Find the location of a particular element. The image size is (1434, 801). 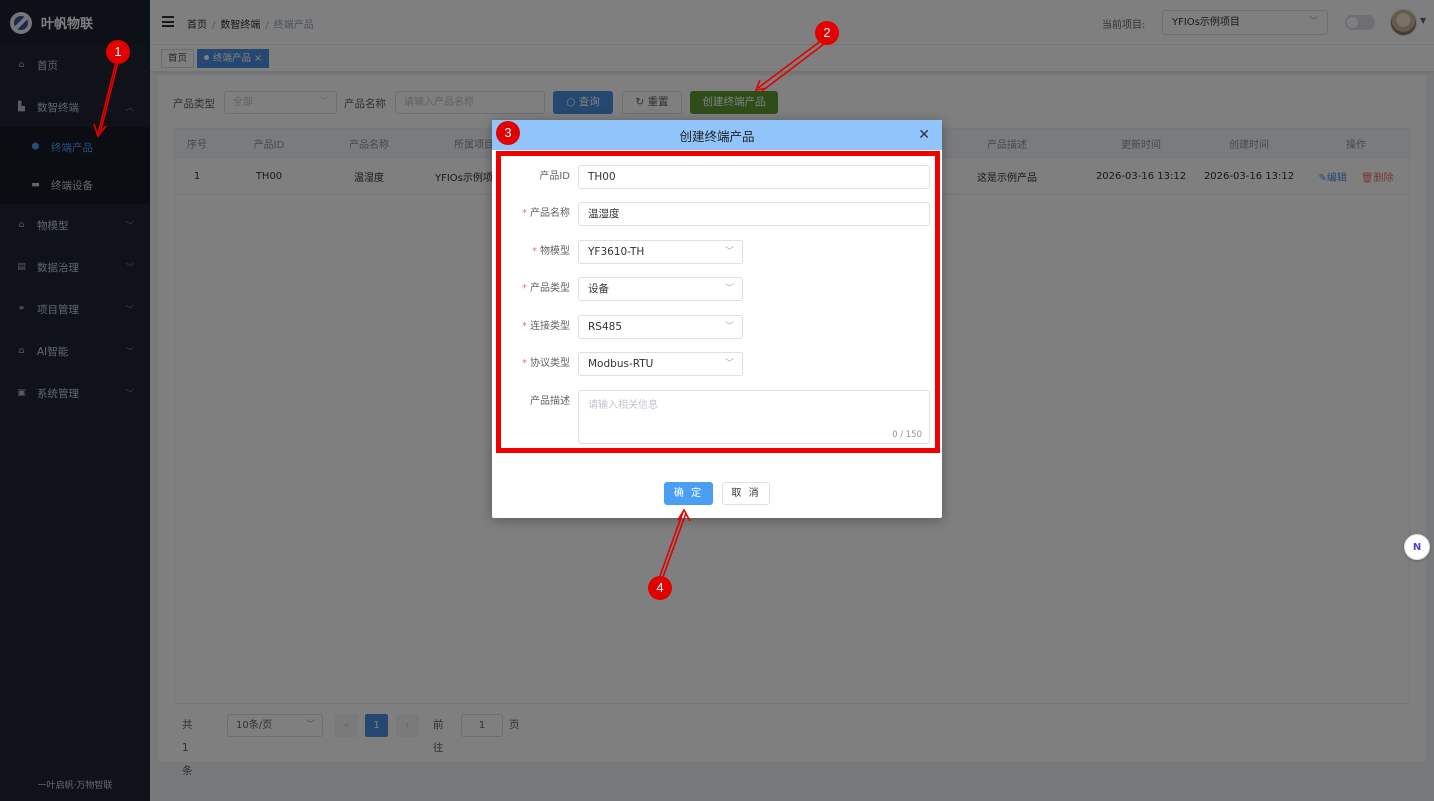

annotation-badge-3: 3 is located at coordinates (508, 133).